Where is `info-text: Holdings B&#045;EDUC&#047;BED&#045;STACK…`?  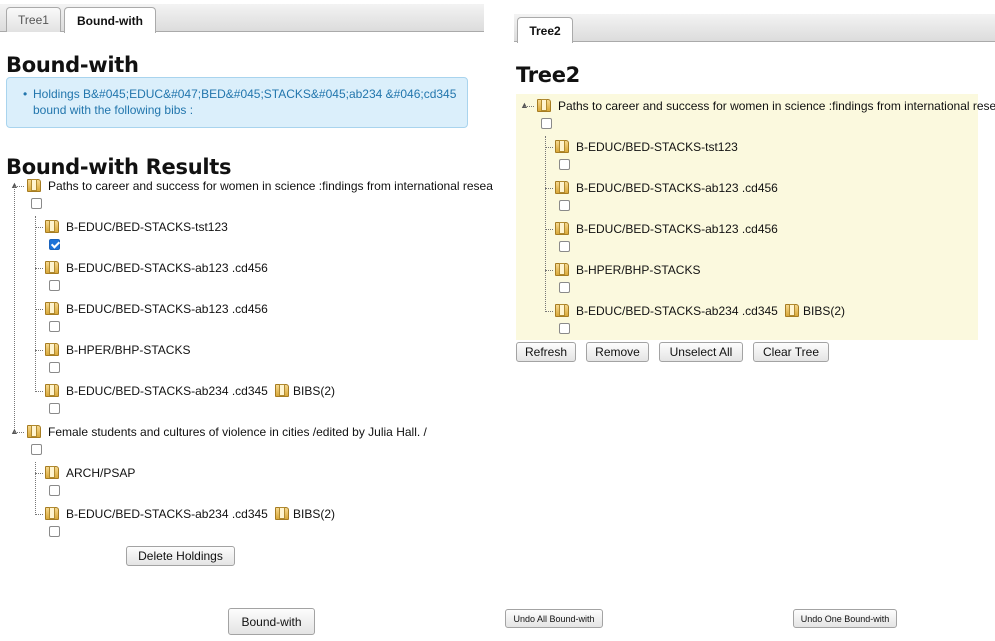 info-text: Holdings B&#045;EDUC&#047;BED&#045;STACK… is located at coordinates (245, 102).